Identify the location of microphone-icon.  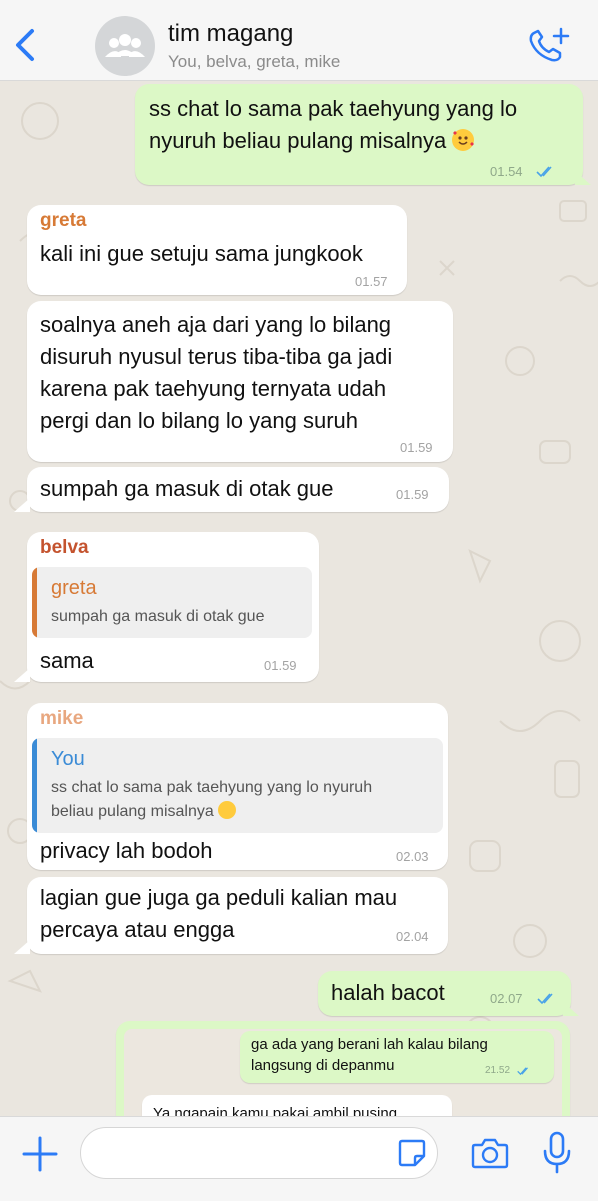
(557, 1153).